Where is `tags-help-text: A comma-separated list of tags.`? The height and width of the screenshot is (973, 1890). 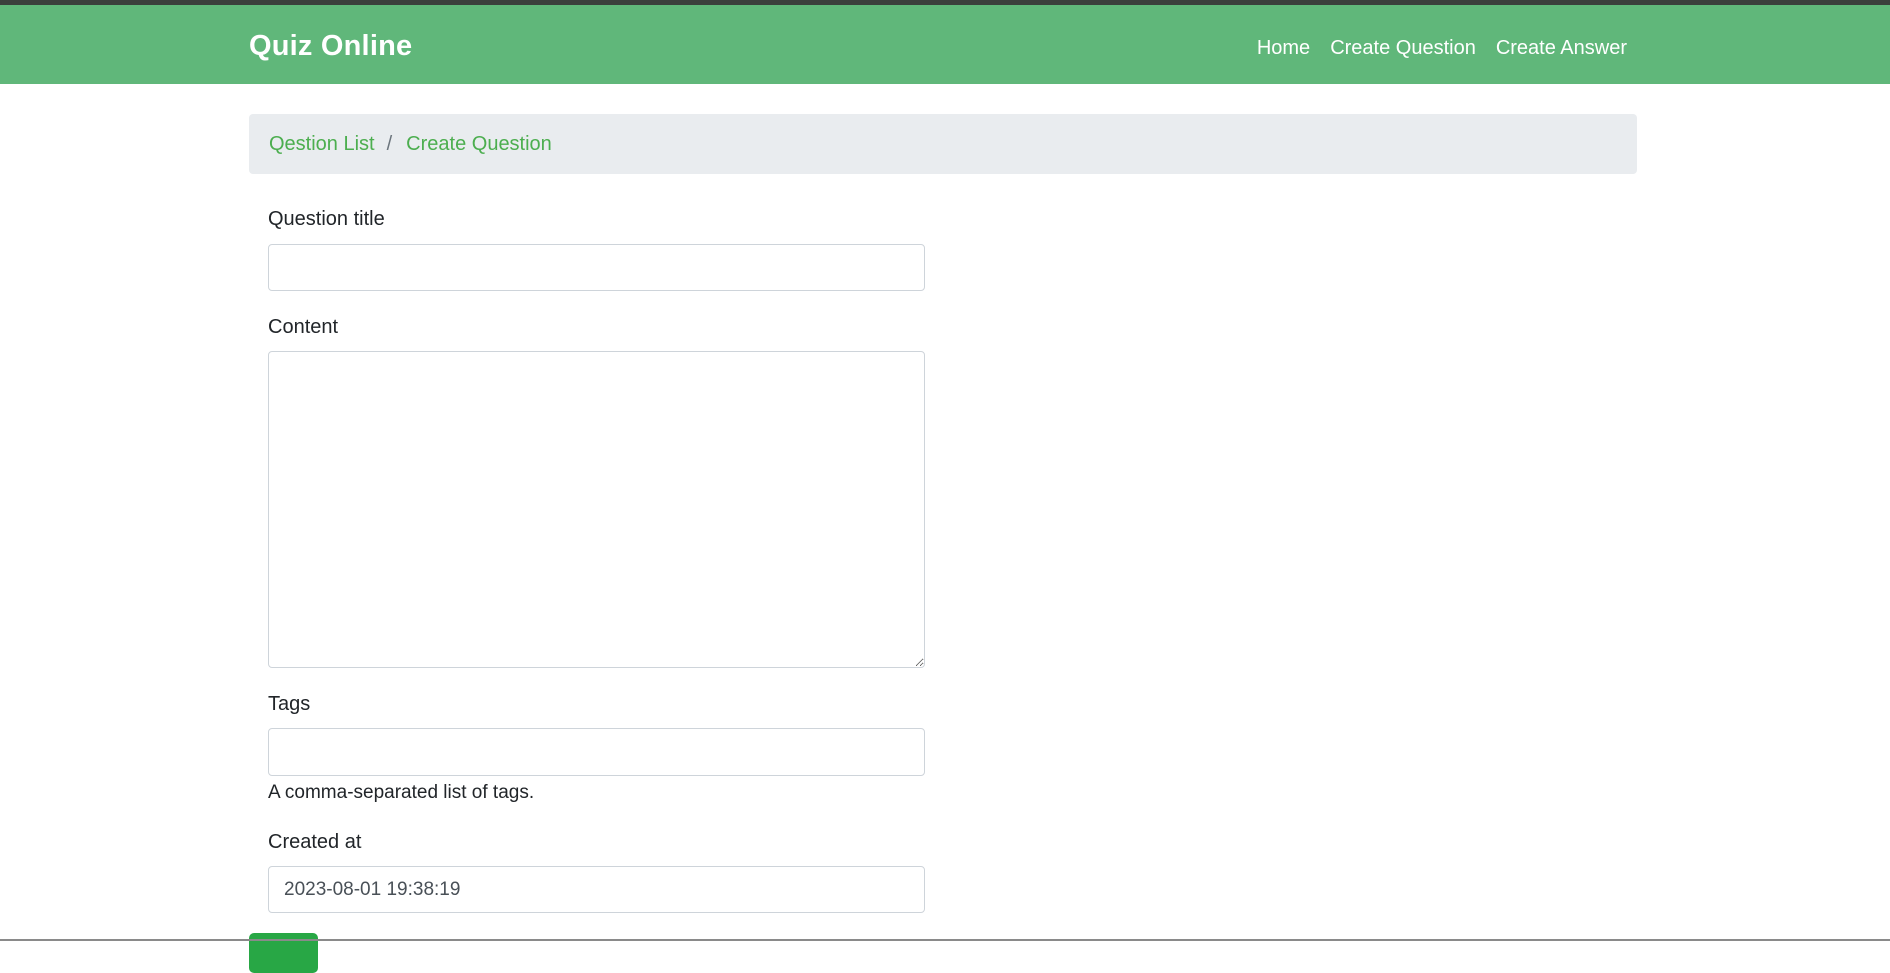 tags-help-text: A comma-separated list of tags. is located at coordinates (401, 792).